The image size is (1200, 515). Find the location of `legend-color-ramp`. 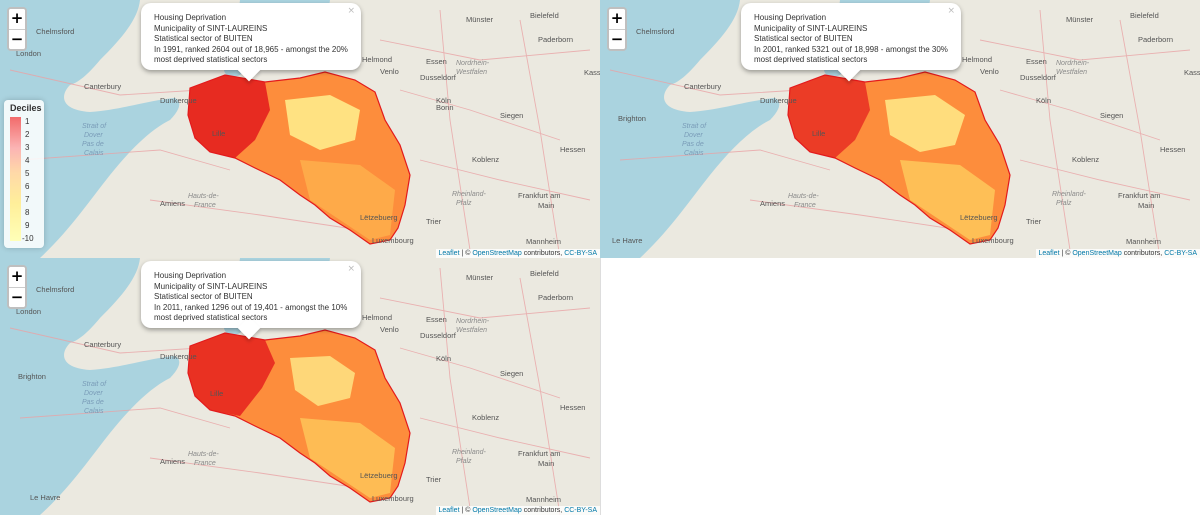

legend-color-ramp is located at coordinates (15, 179).